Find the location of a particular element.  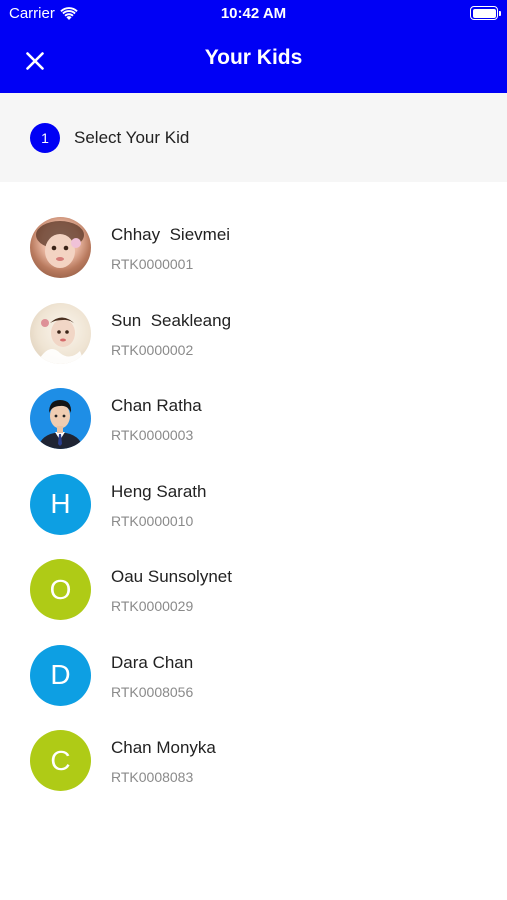

kid-list-item: O Oau Sunsolynet RTK0000029 is located at coordinates (253, 590).